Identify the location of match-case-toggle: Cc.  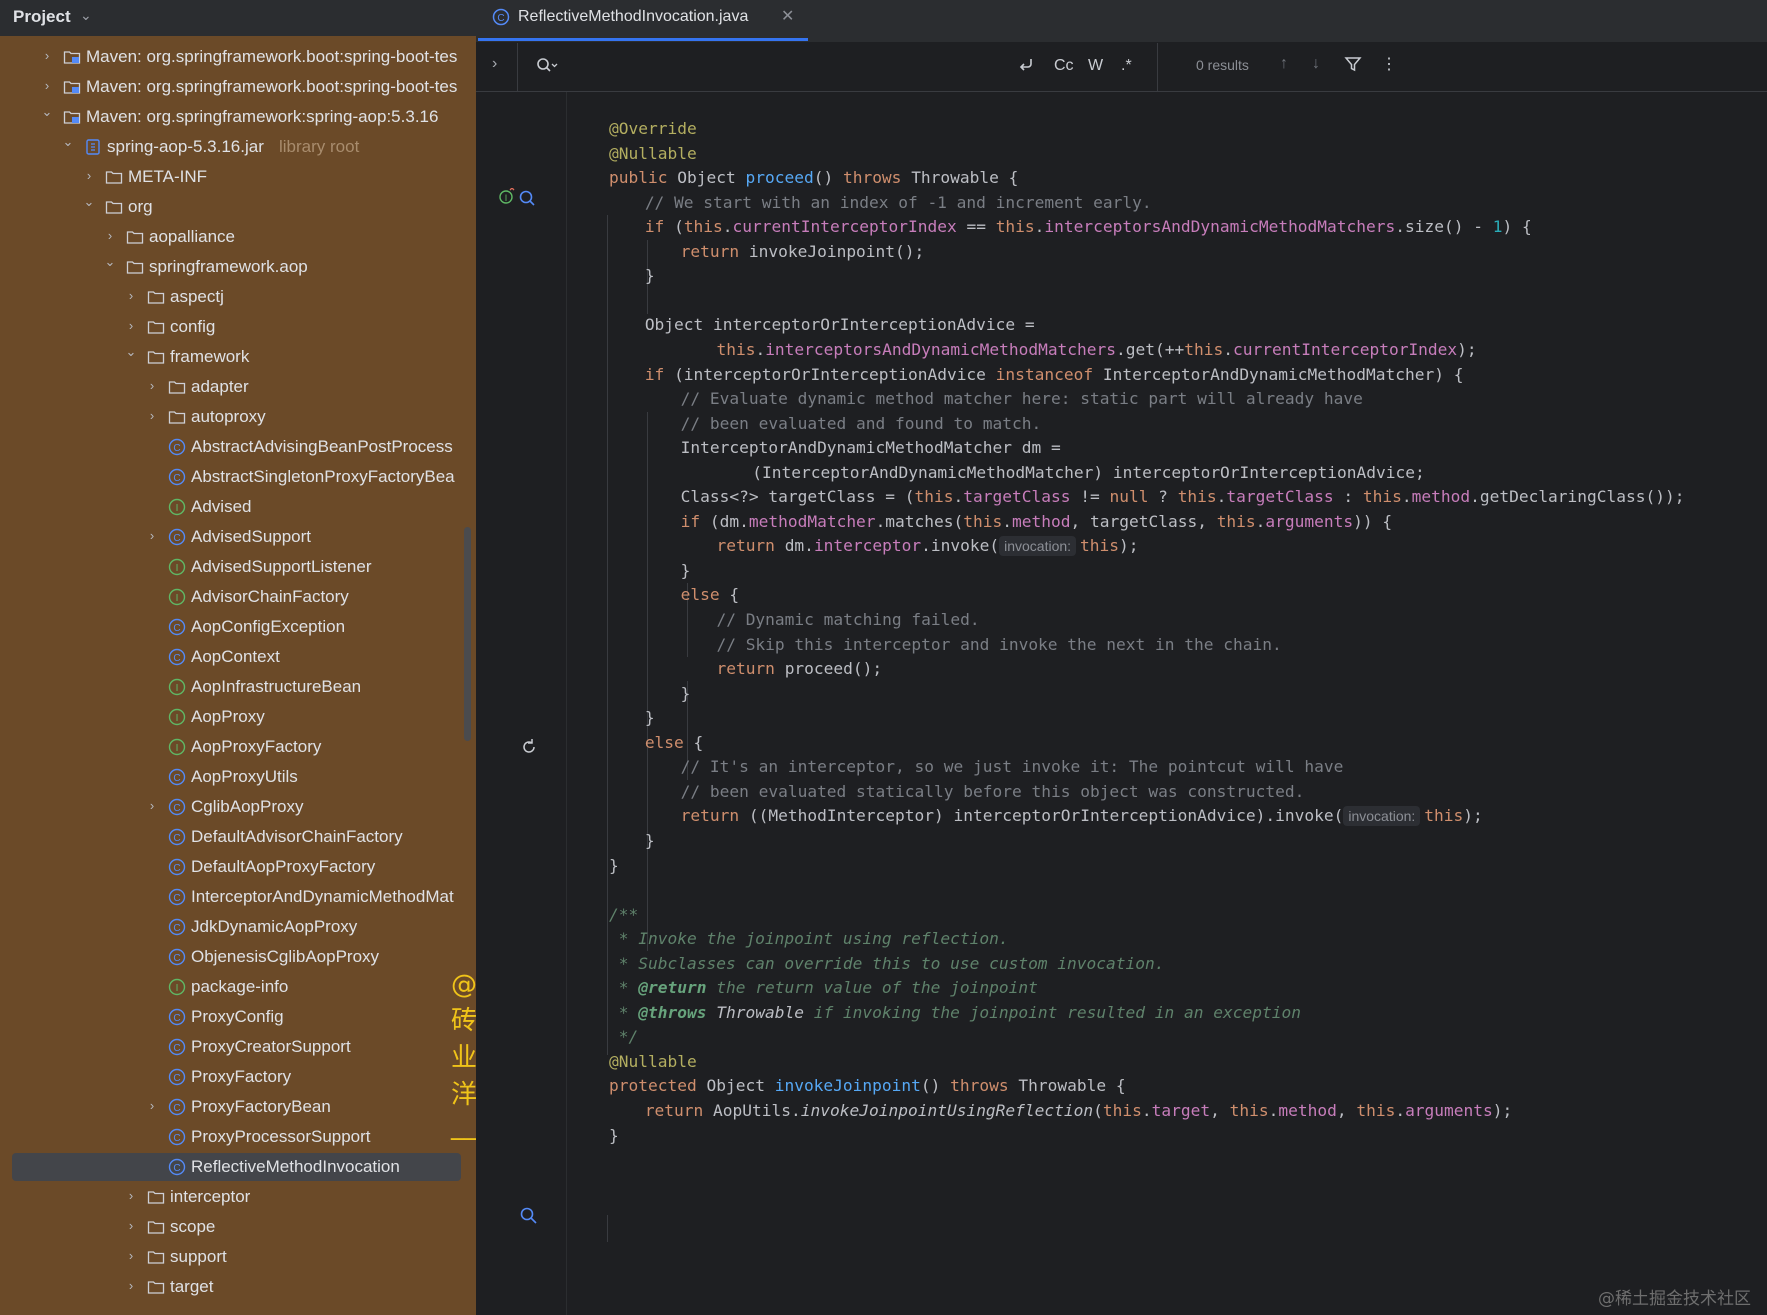
(1064, 66).